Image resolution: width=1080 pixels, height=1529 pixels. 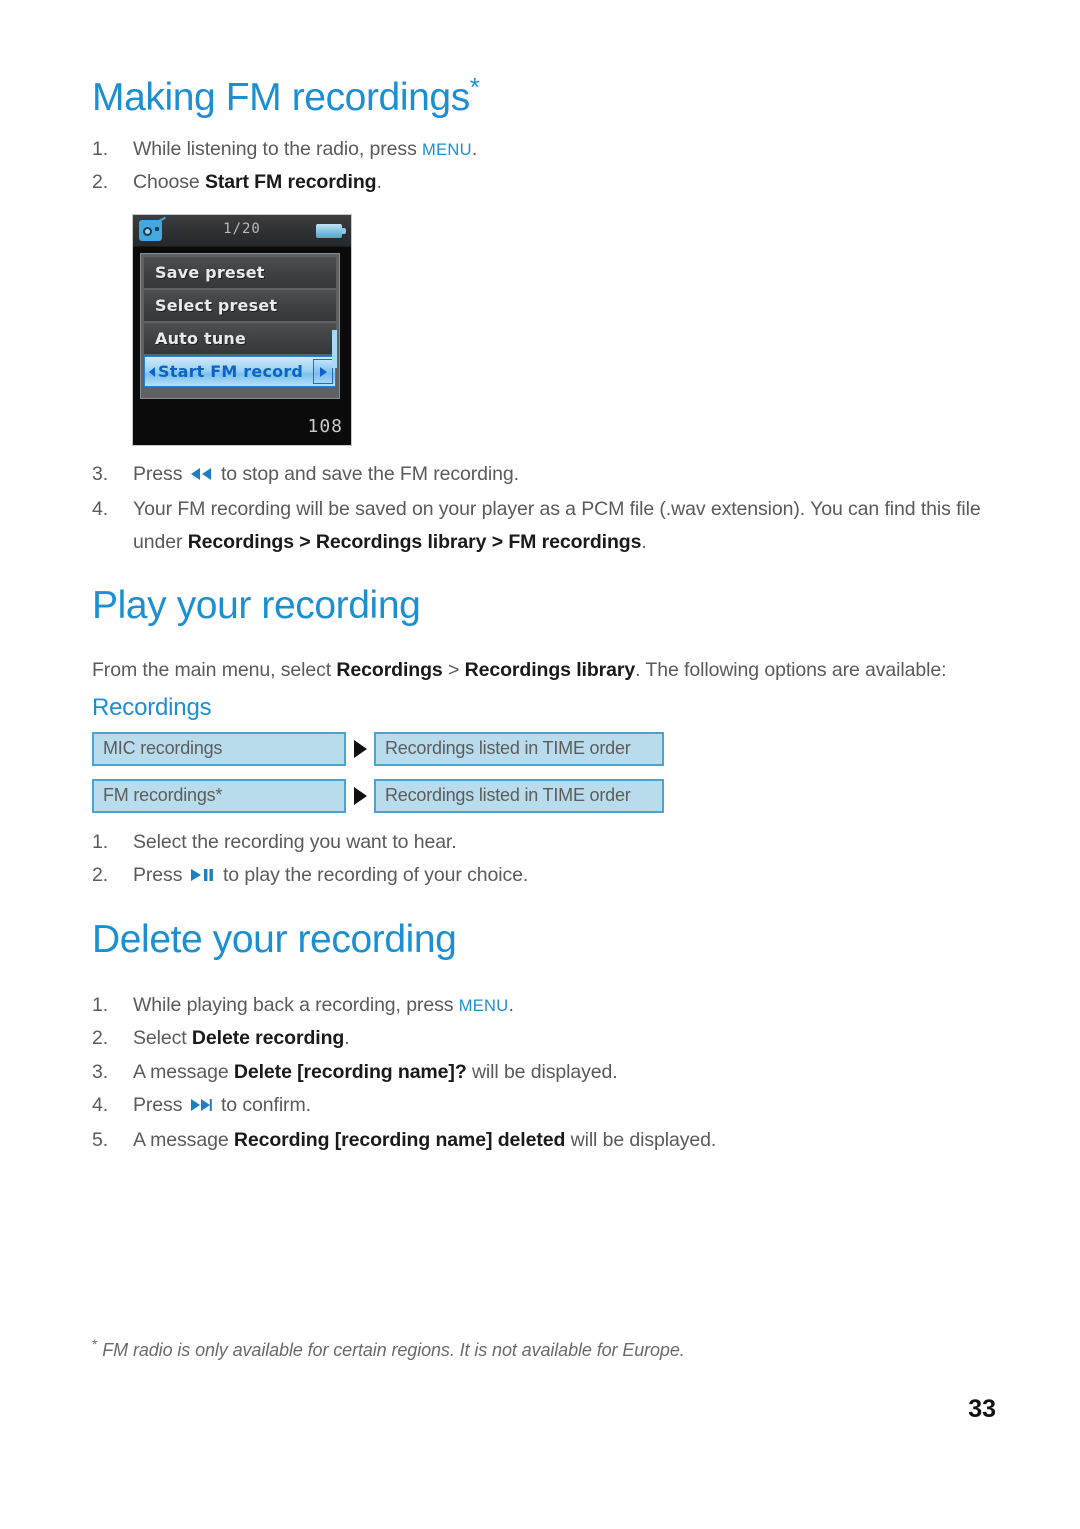 I want to click on play-pause-icon, so click(x=202, y=877).